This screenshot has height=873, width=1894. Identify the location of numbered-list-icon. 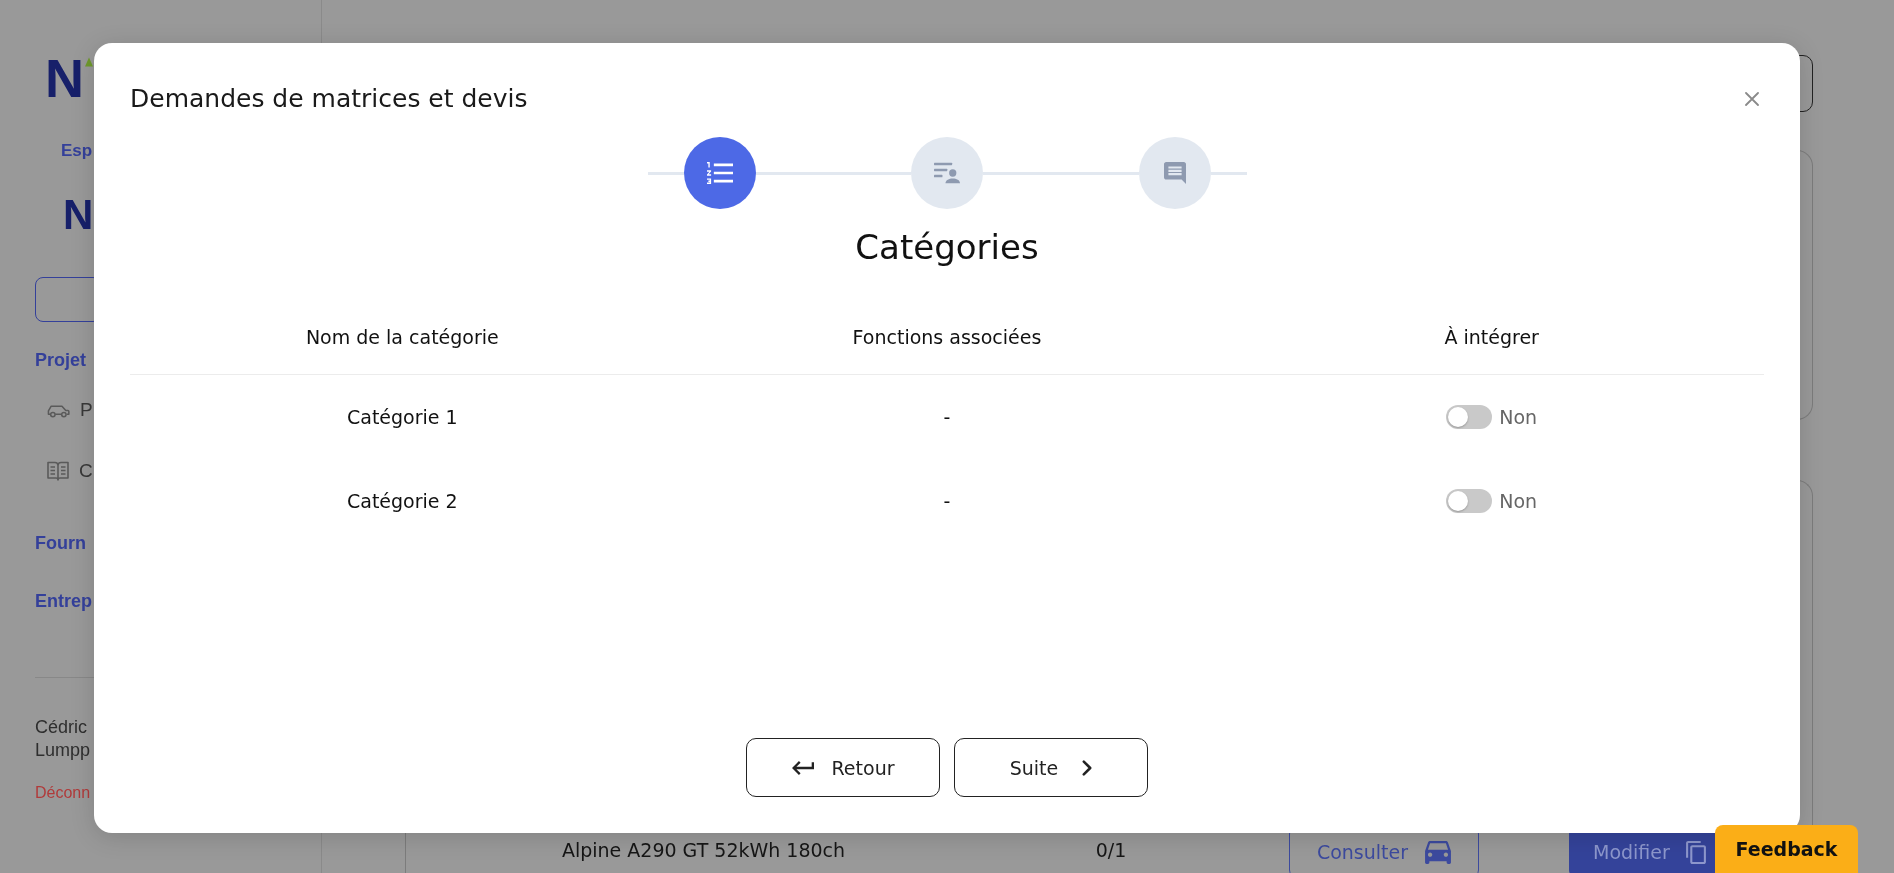
(719, 173).